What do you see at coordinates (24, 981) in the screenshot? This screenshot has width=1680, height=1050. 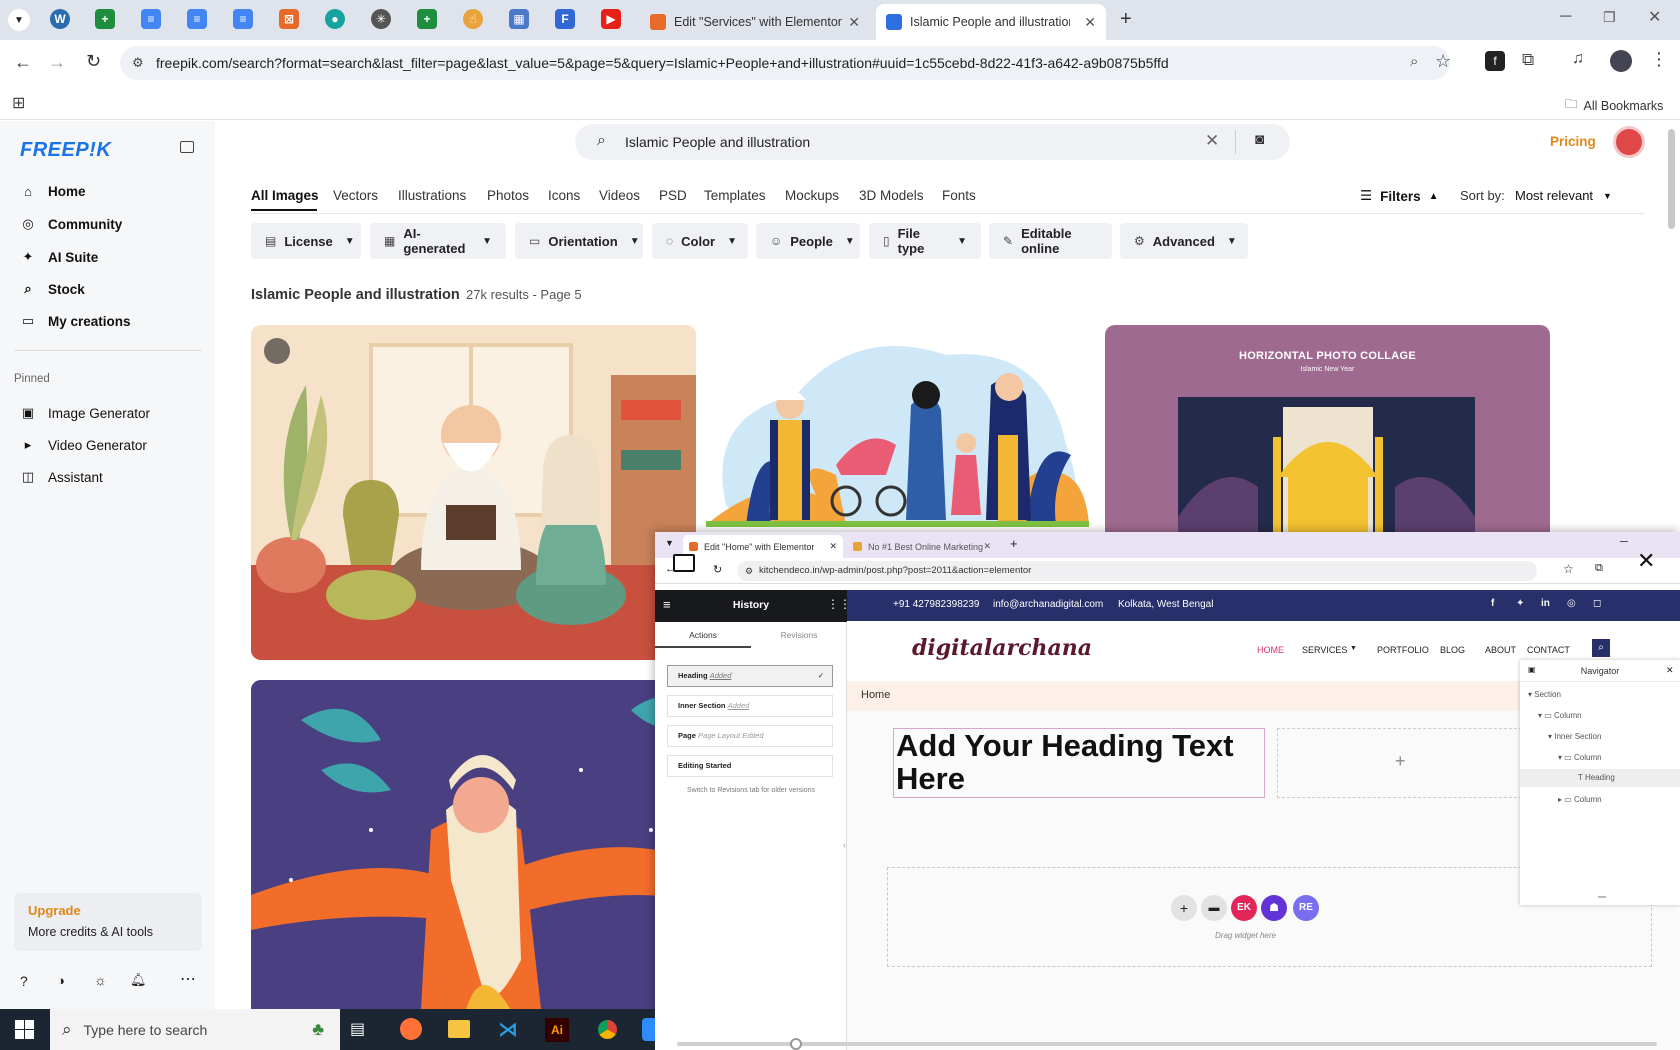 I see `help-icon: ?` at bounding box center [24, 981].